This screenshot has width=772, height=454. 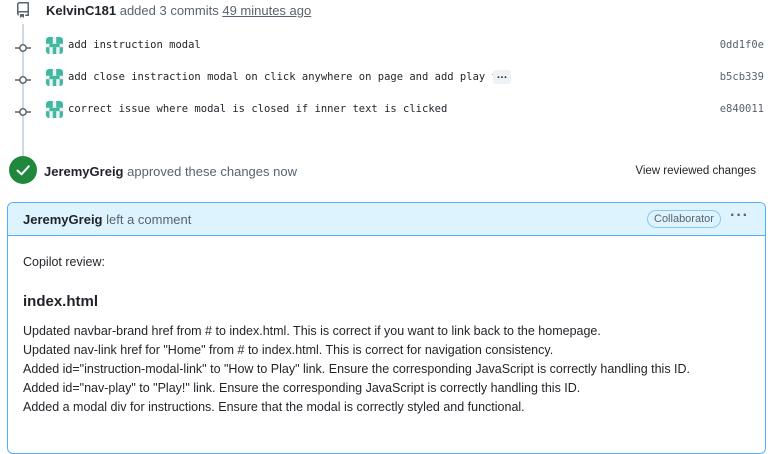 I want to click on approval-author-link: JeremyGreig, so click(x=84, y=171).